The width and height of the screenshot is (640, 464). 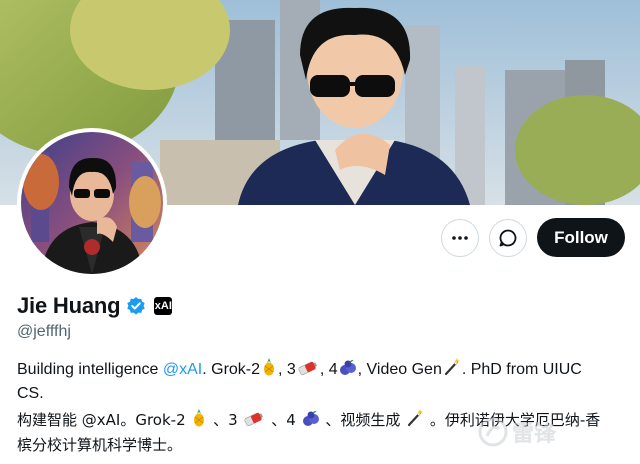 I want to click on message-button, so click(x=508, y=238).